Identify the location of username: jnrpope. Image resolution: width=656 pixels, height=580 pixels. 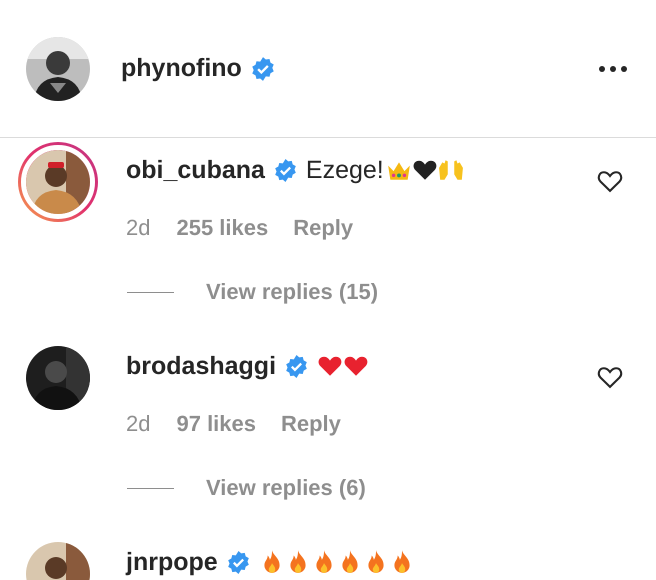
(172, 562).